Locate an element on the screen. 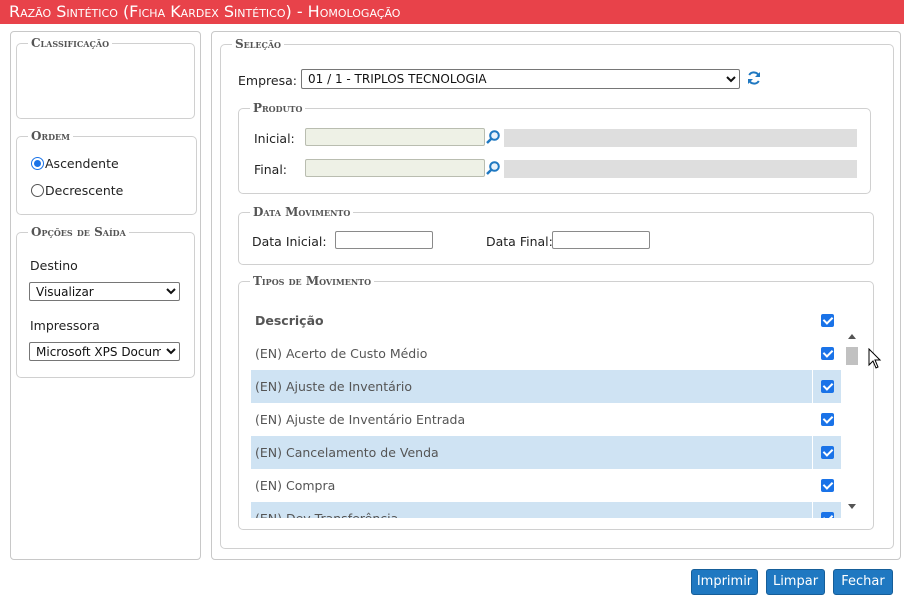 This screenshot has width=904, height=603. row-description: (EN) Acerto de Custo Médio is located at coordinates (532, 353).